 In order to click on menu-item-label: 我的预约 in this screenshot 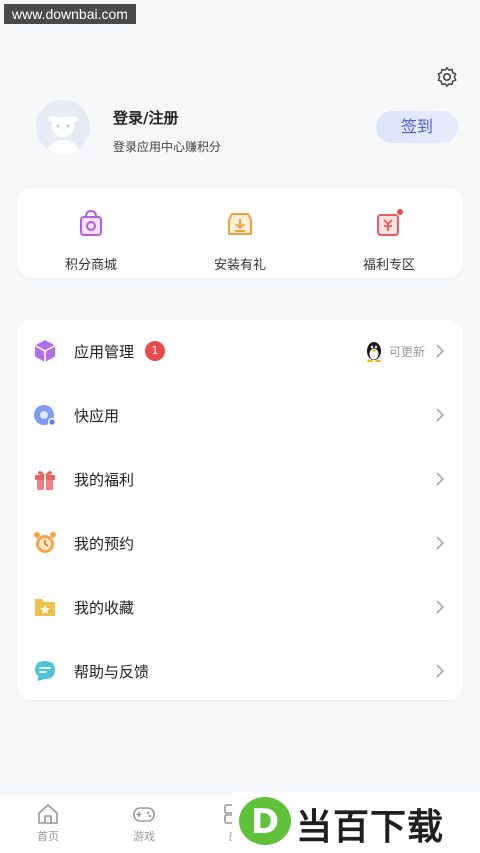, I will do `click(104, 544)`.